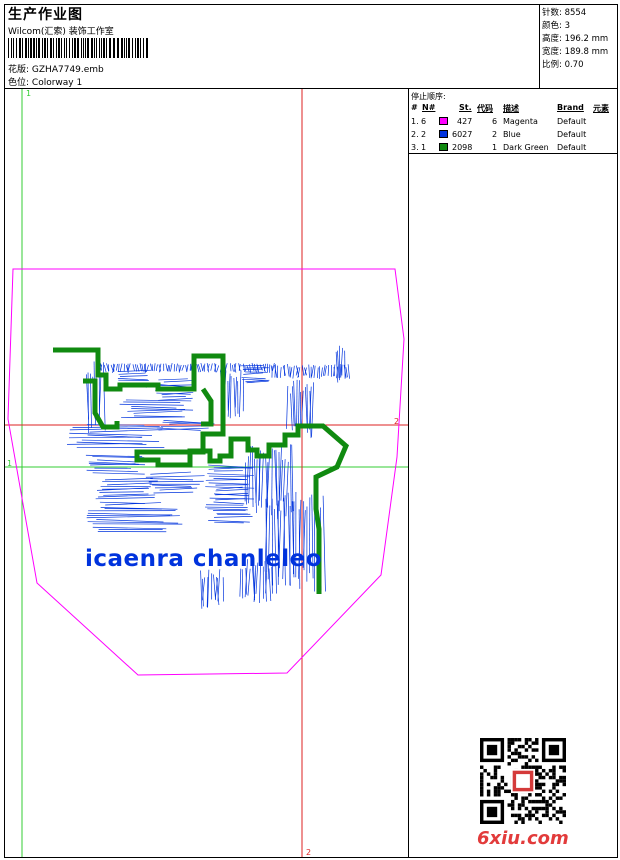 The image size is (620, 860). Describe the element at coordinates (414, 107) in the screenshot. I see `col-header-index: #` at that location.